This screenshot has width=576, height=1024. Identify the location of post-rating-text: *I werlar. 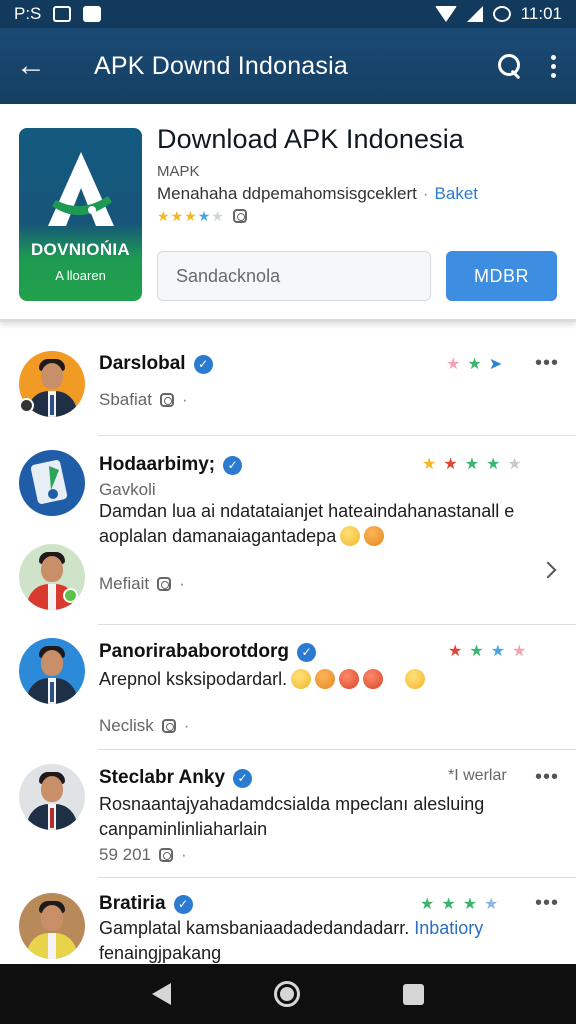
(477, 775).